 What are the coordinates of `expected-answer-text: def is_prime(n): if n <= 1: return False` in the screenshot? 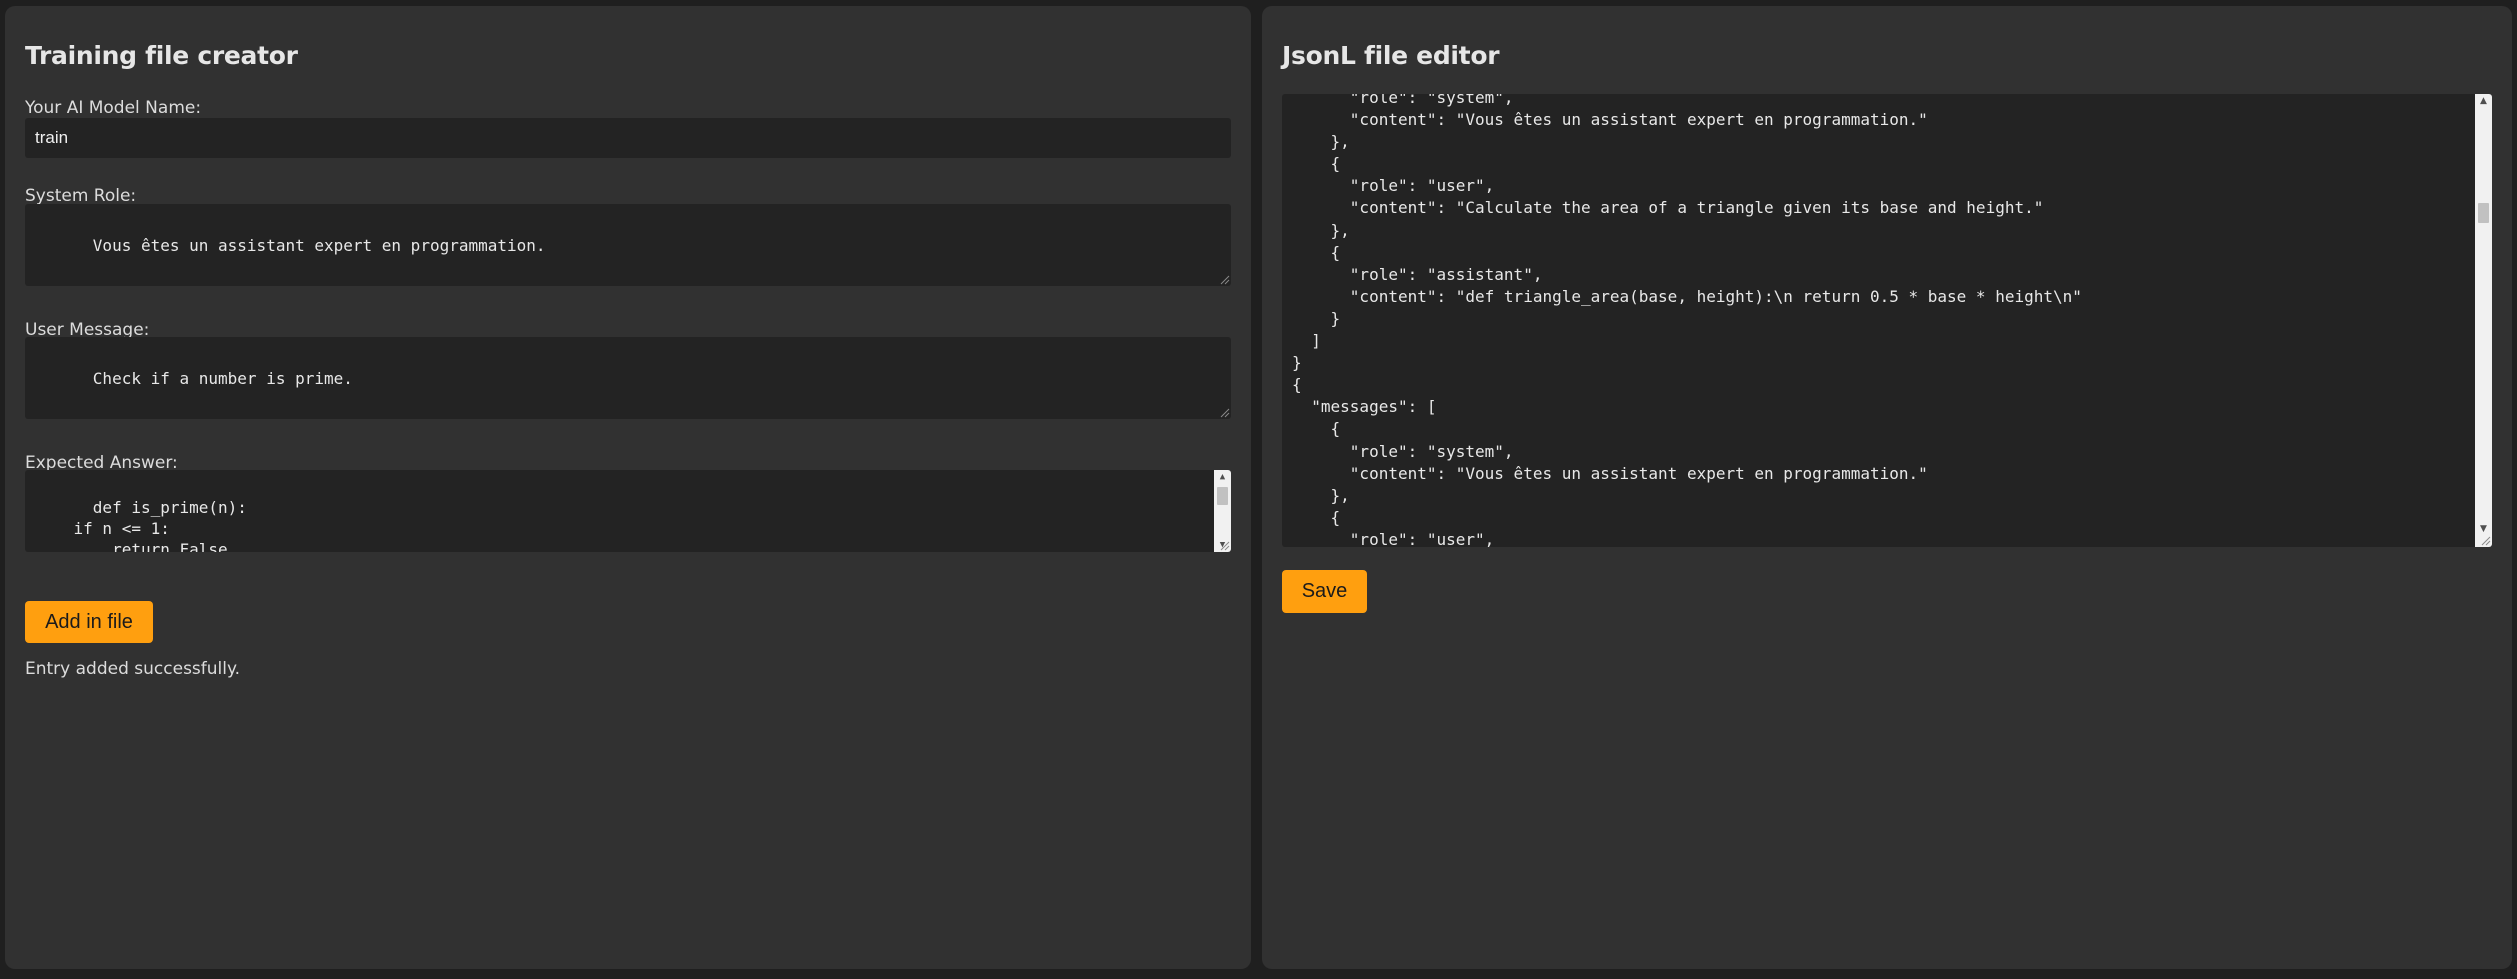 It's located at (160, 525).